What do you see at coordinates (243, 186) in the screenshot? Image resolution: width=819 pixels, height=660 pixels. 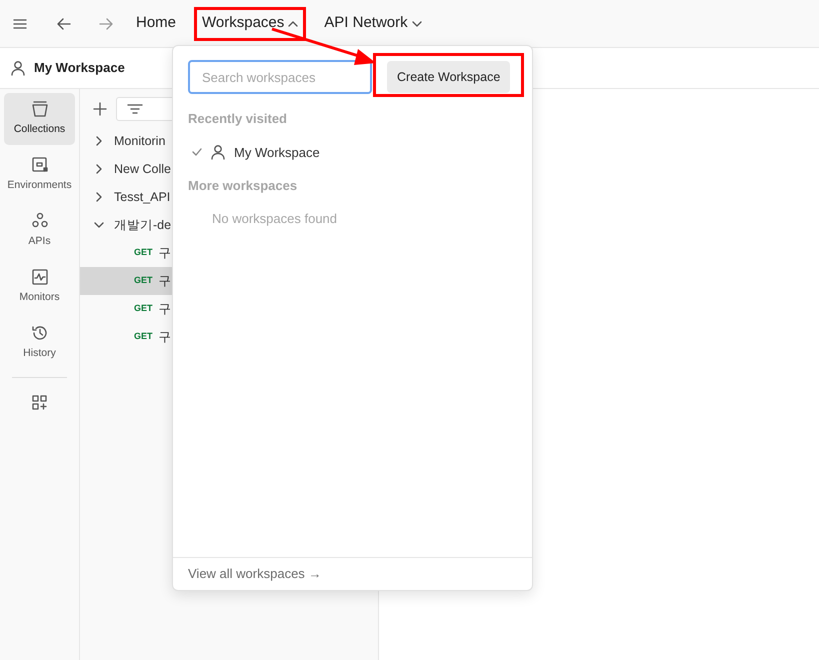 I see `section-heading: More workspaces` at bounding box center [243, 186].